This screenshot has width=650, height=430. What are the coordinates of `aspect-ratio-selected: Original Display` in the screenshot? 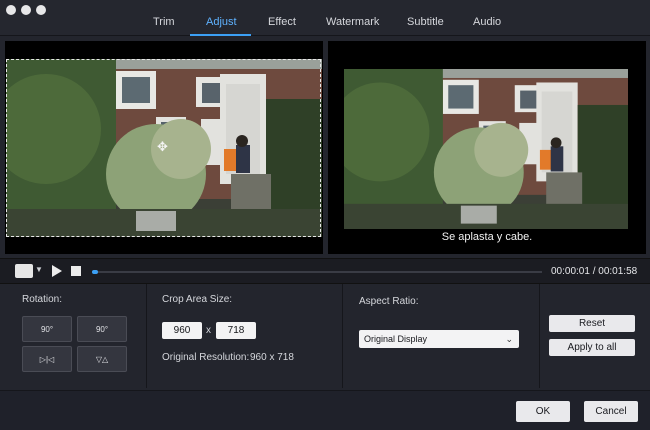 It's located at (396, 339).